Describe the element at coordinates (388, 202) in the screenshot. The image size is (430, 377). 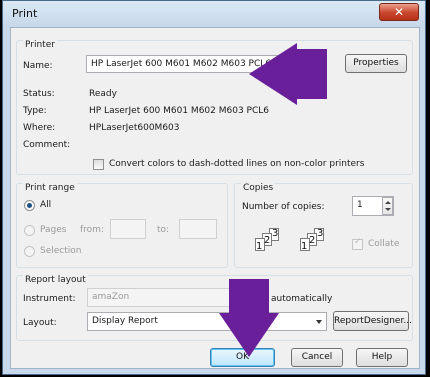
I see `spin-up-icon` at that location.